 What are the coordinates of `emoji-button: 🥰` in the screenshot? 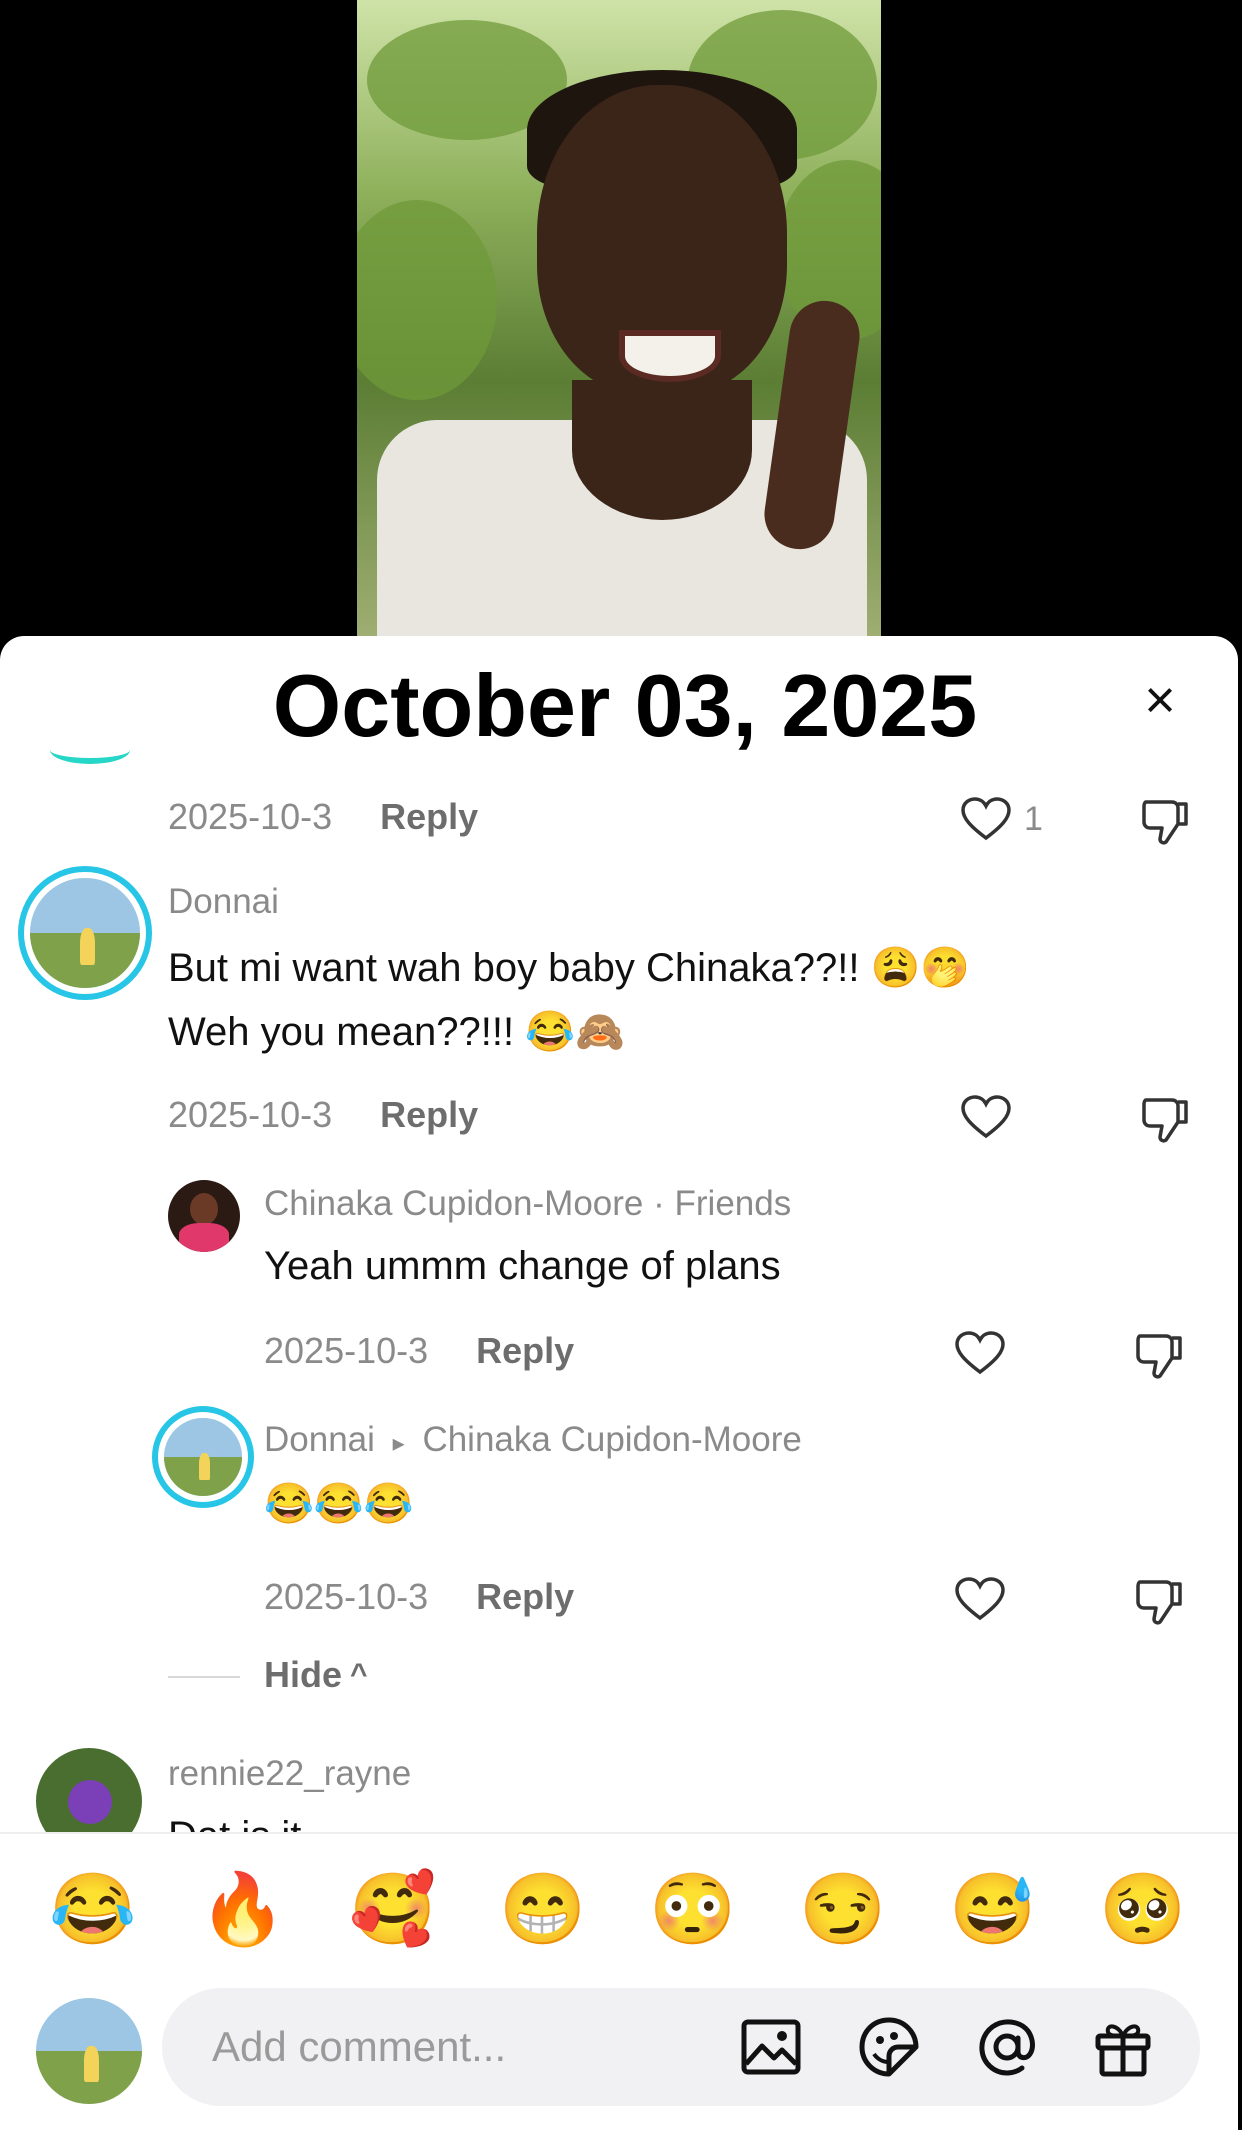 It's located at (393, 1909).